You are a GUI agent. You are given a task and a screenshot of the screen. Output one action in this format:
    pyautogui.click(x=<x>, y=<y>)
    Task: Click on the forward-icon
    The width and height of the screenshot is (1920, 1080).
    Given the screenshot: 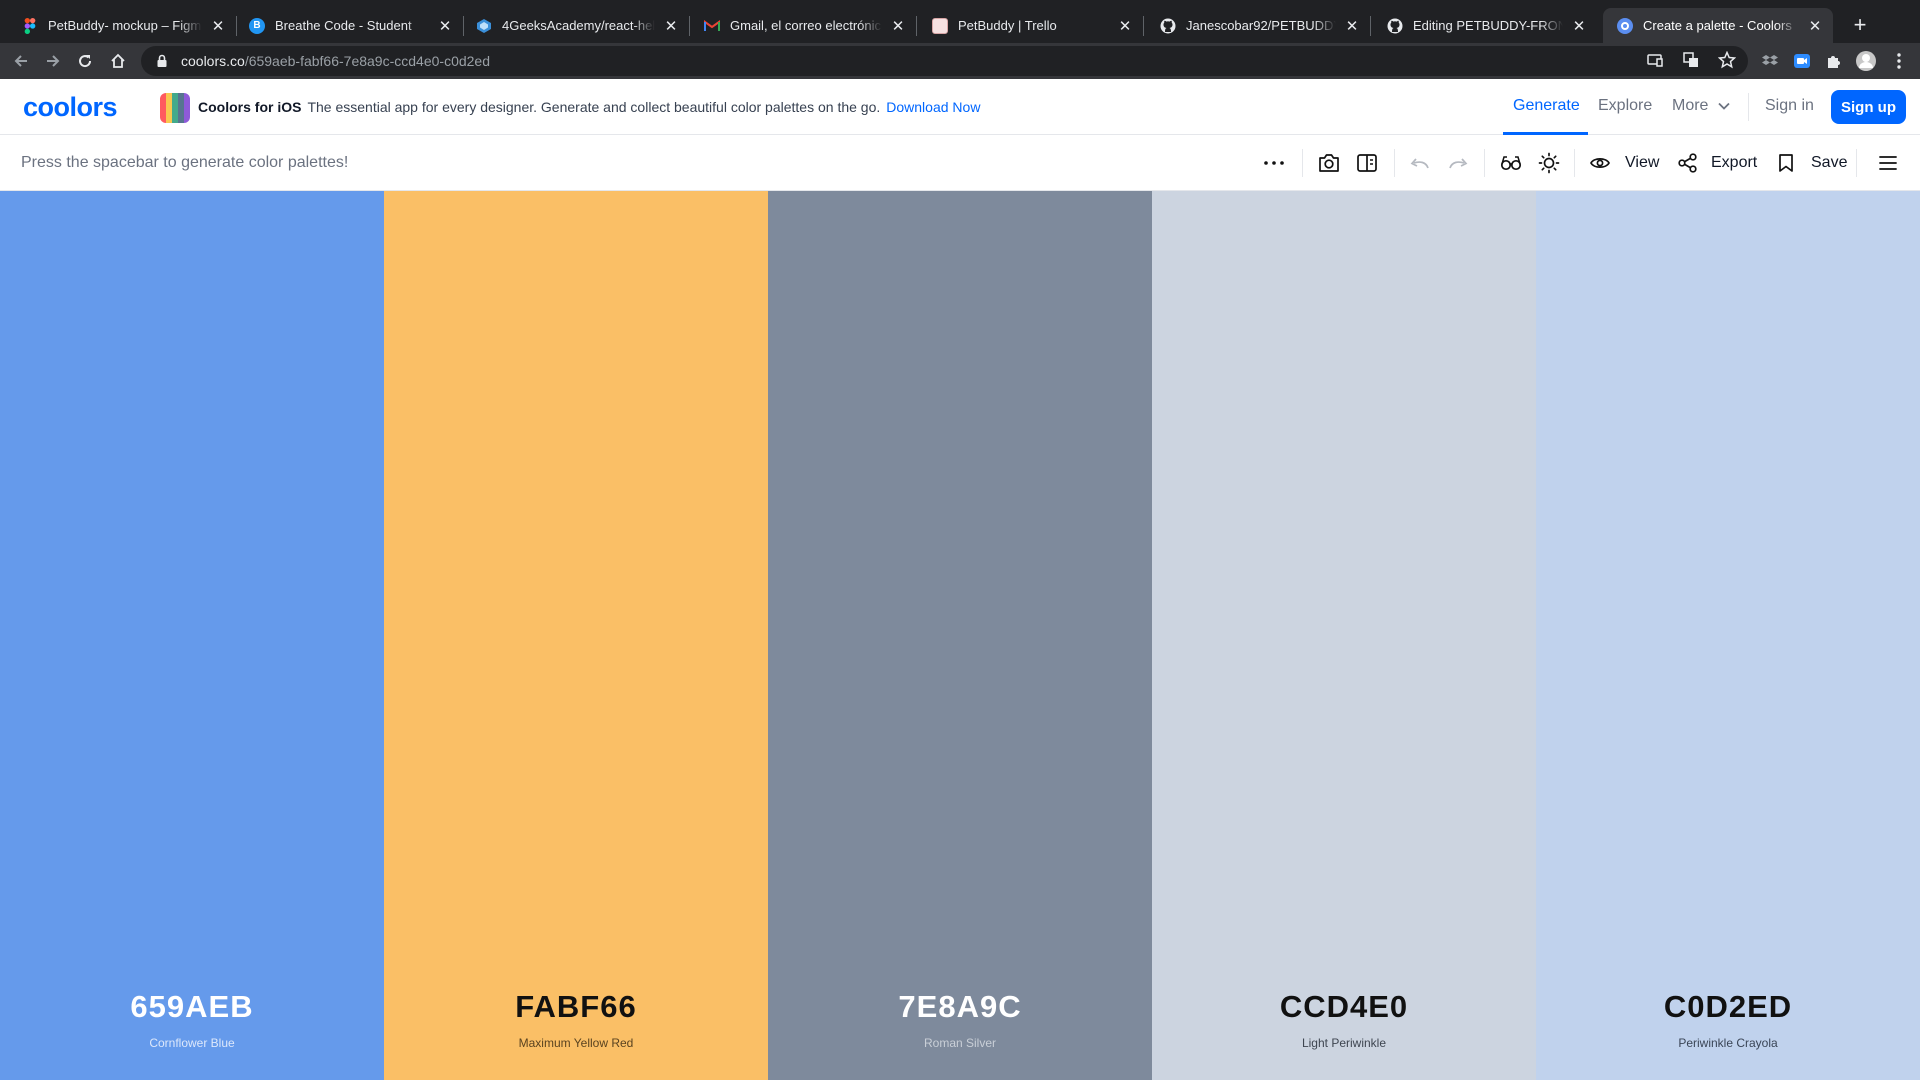 What is the action you would take?
    pyautogui.click(x=53, y=61)
    